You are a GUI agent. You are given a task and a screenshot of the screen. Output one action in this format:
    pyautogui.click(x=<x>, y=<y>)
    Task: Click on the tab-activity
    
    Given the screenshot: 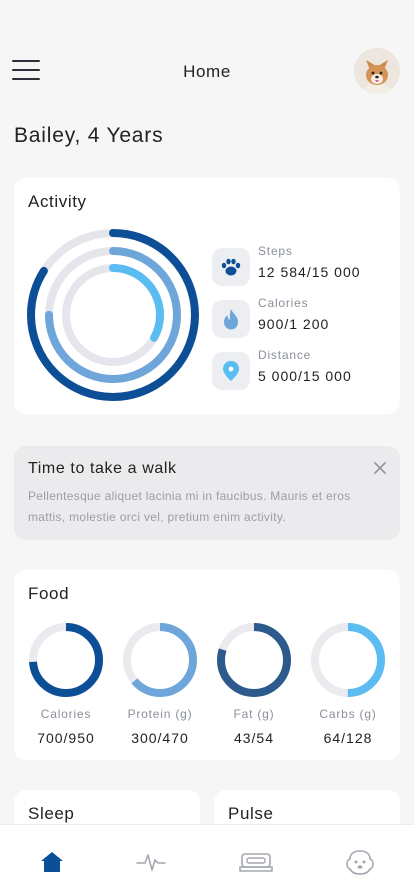 What is the action you would take?
    pyautogui.click(x=151, y=862)
    